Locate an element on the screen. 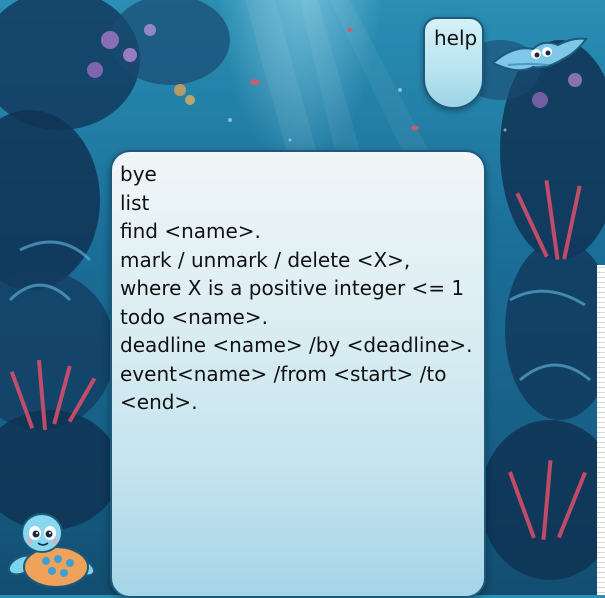  bot-line: deadline <name> /by <deadline>. is located at coordinates (296, 345).